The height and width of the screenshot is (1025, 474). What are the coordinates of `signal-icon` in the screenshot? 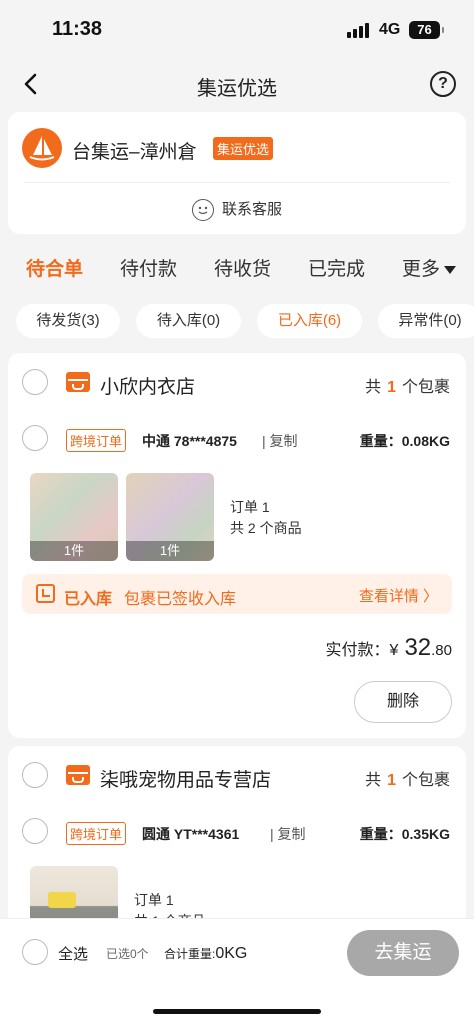 It's located at (358, 30).